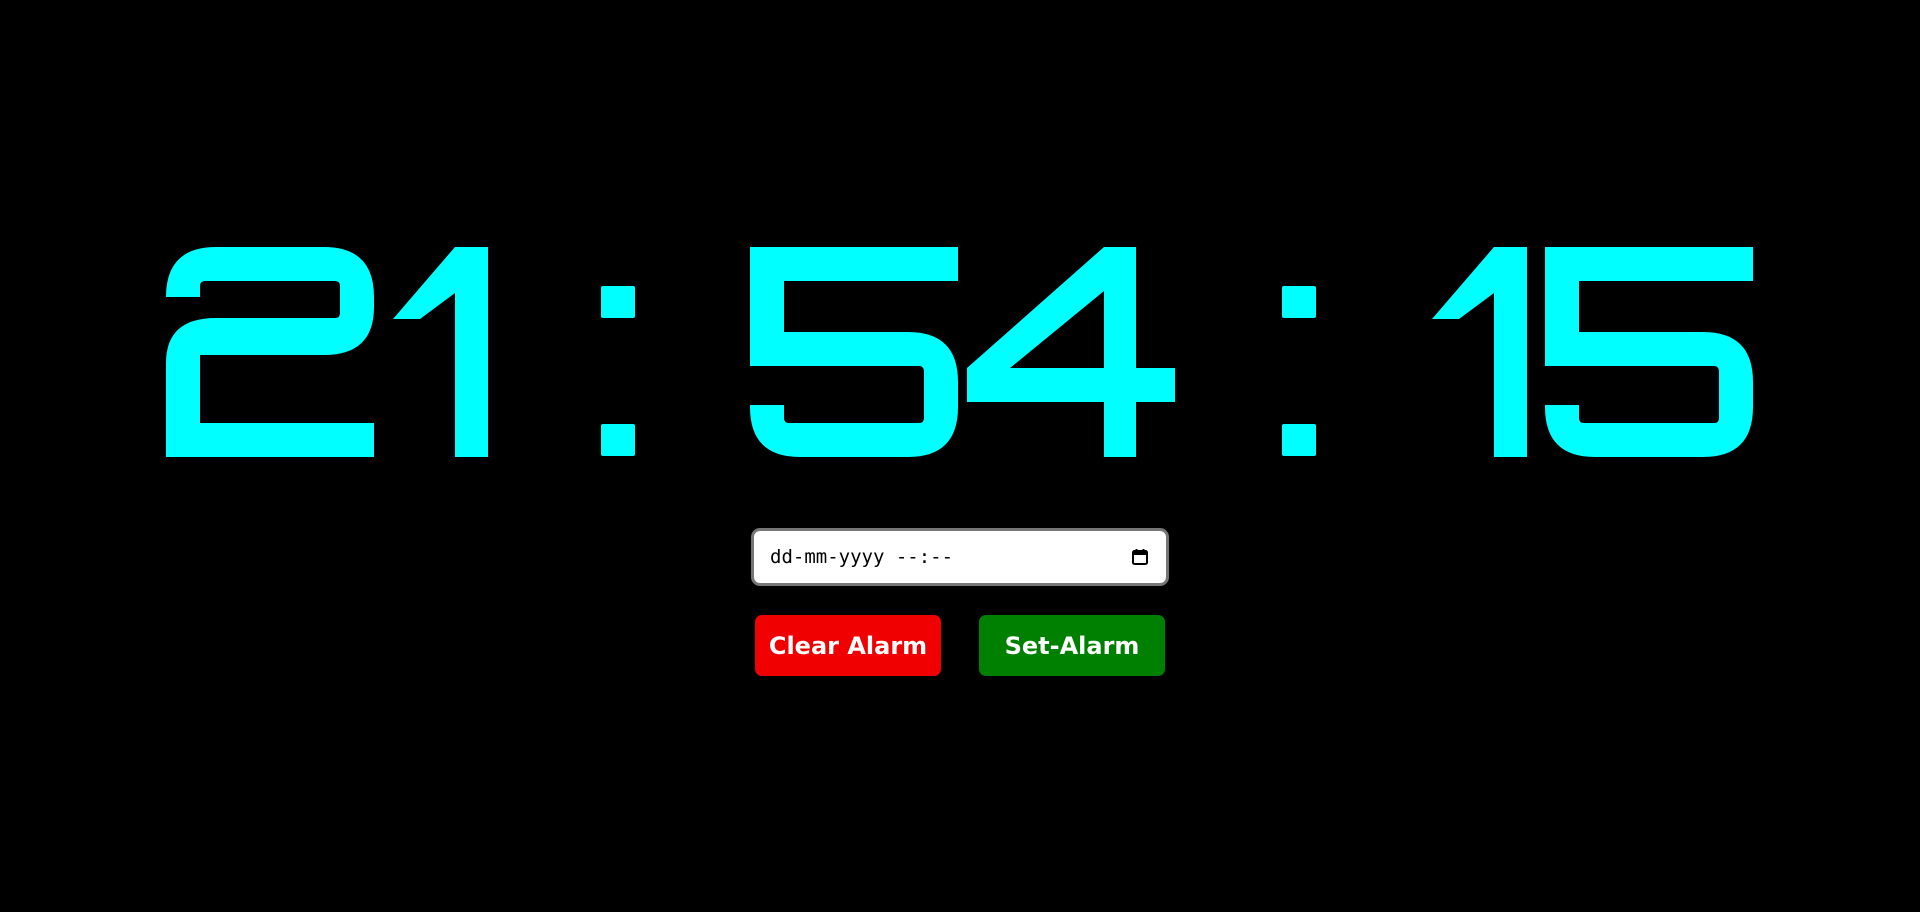 The height and width of the screenshot is (912, 1920). Describe the element at coordinates (960, 557) in the screenshot. I see `alarm-datetime-input: dd-mm-yyyy --:--` at that location.